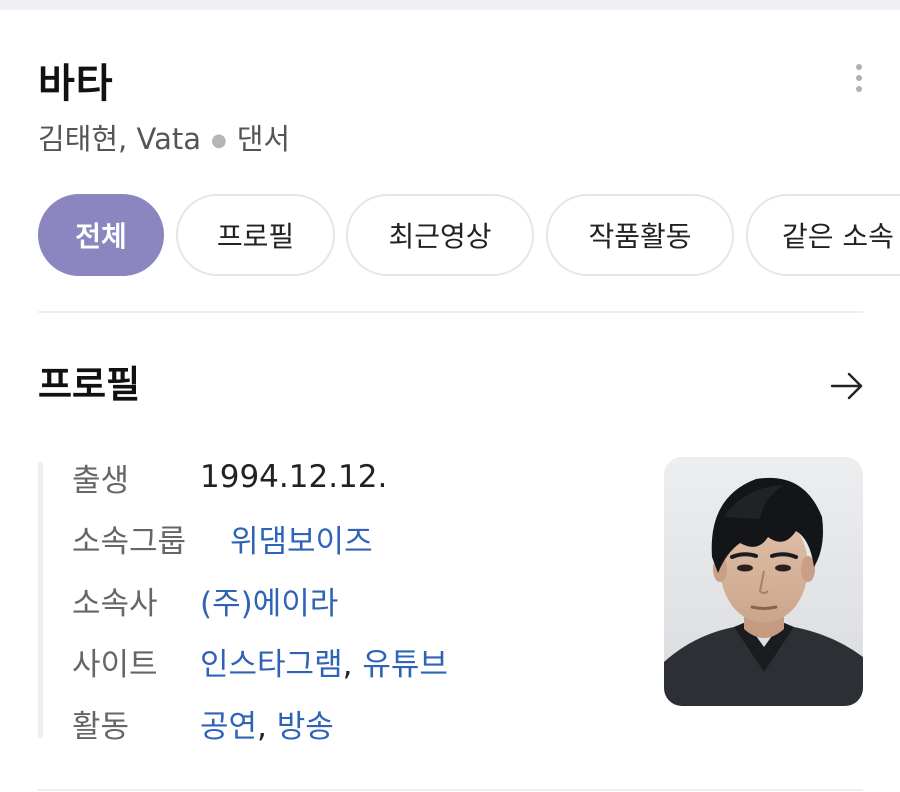 This screenshot has height=792, width=900. What do you see at coordinates (469, 107) in the screenshot?
I see `entity-header: 바타 김태현, Vata ● 댄서` at bounding box center [469, 107].